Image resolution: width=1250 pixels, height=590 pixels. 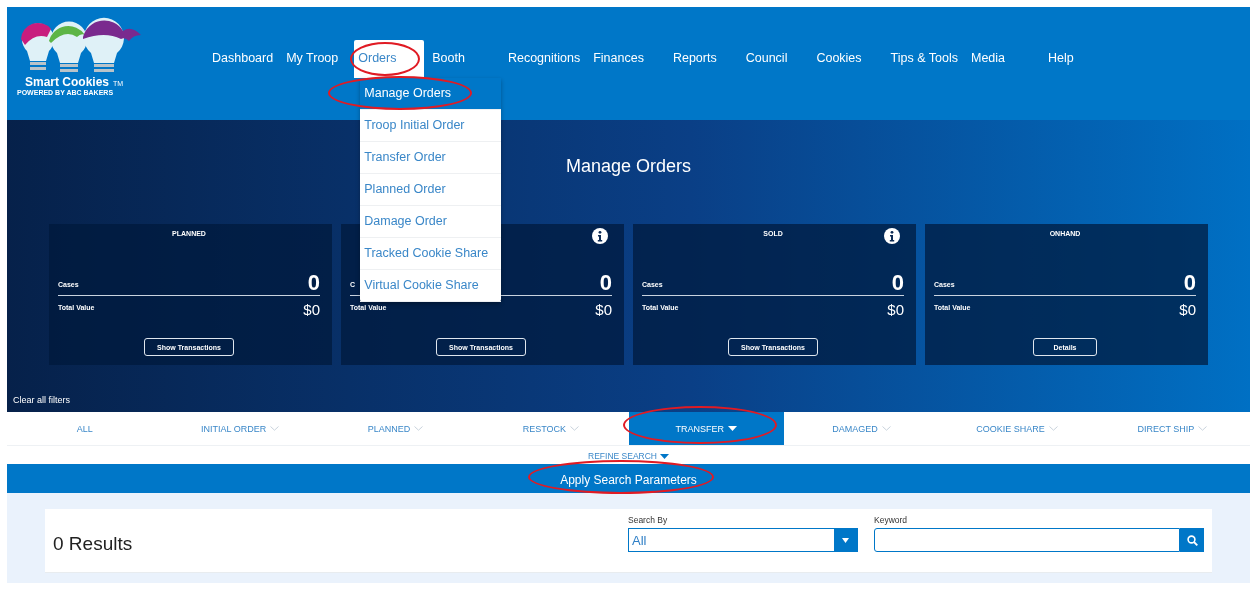 What do you see at coordinates (924, 59) in the screenshot?
I see `nav-item: Tips & Tools` at bounding box center [924, 59].